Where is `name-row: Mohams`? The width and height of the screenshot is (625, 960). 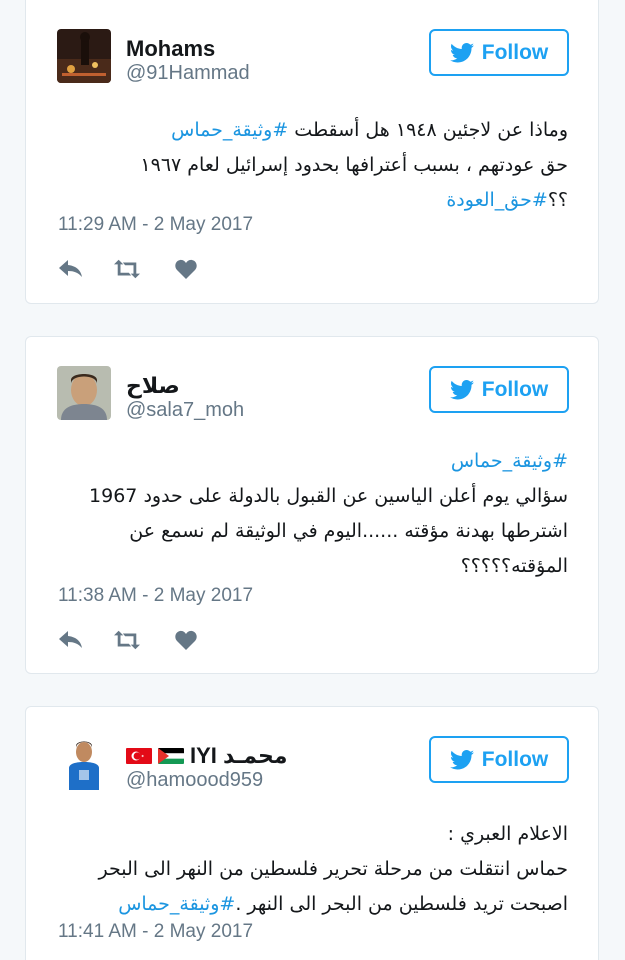 name-row: Mohams is located at coordinates (170, 49).